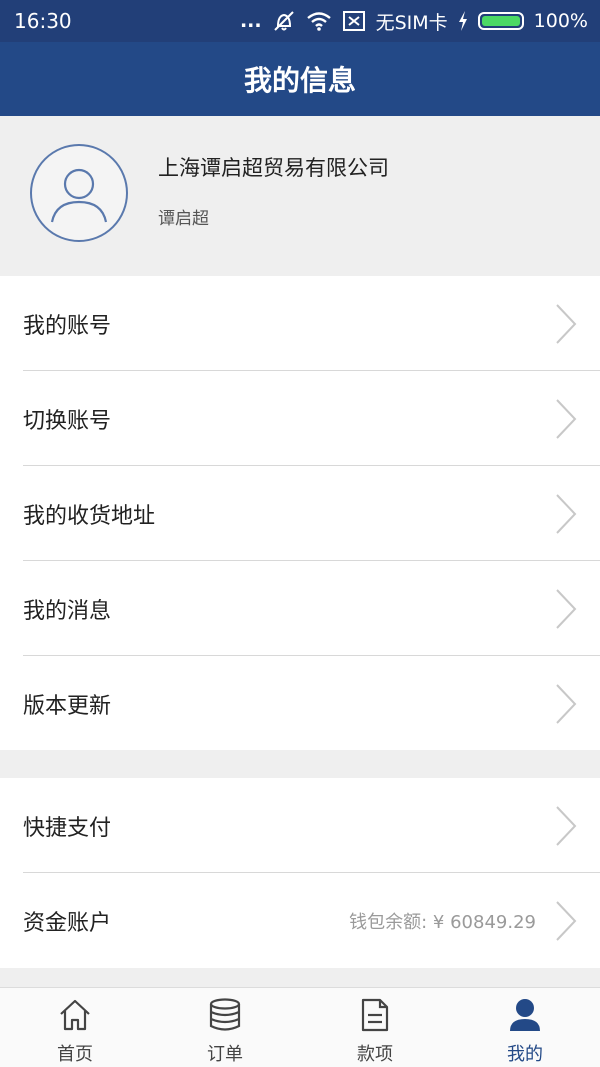  I want to click on wallet-balance: 钱包余额: ¥ 60849.29, so click(442, 922).